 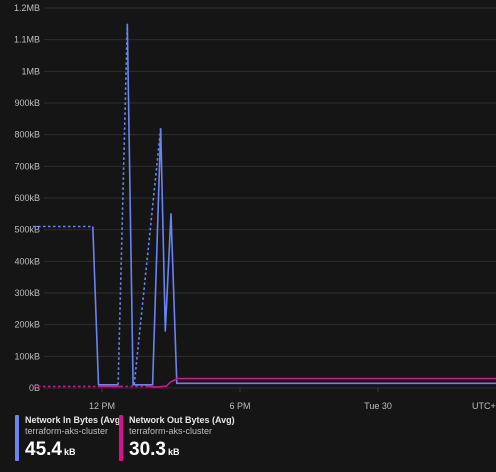 I want to click on legend-network-in-swatch, so click(x=17, y=438).